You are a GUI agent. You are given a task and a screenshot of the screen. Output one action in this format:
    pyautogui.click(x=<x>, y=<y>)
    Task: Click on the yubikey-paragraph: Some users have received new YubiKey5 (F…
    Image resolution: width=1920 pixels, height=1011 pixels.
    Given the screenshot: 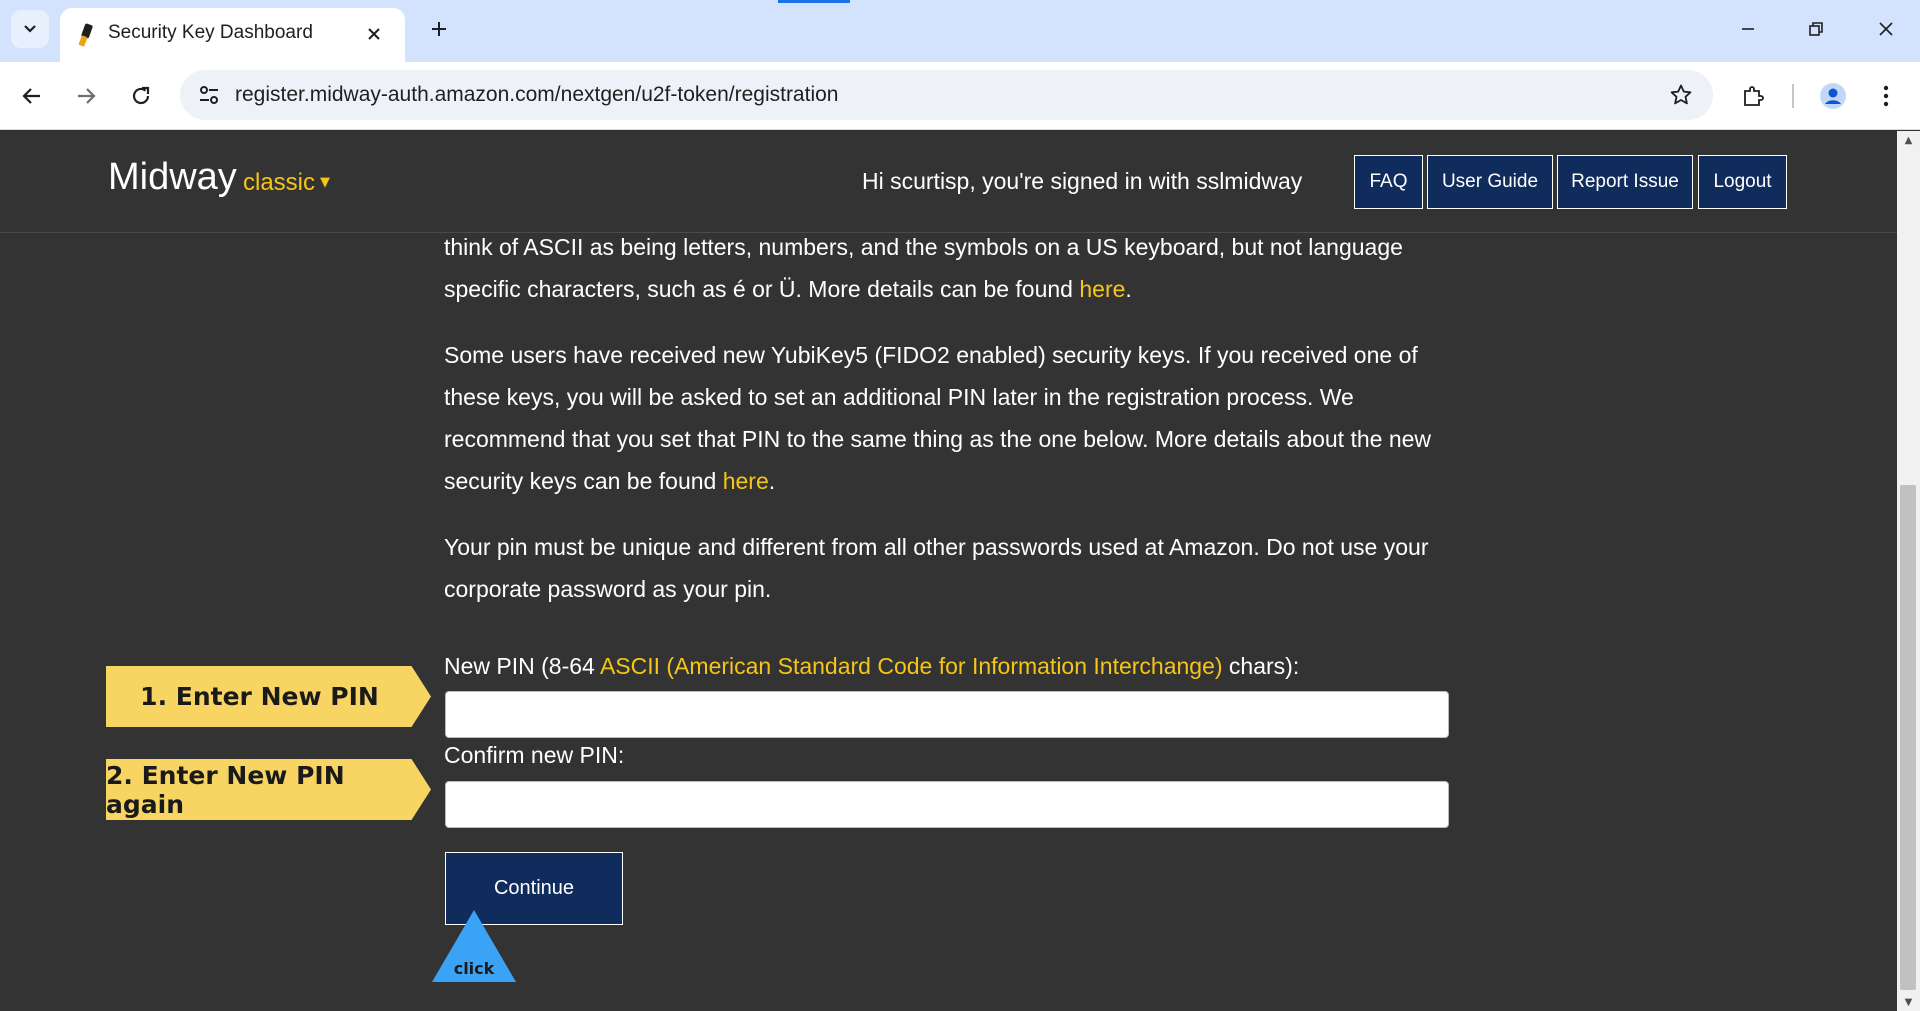 What is the action you would take?
    pyautogui.click(x=949, y=418)
    